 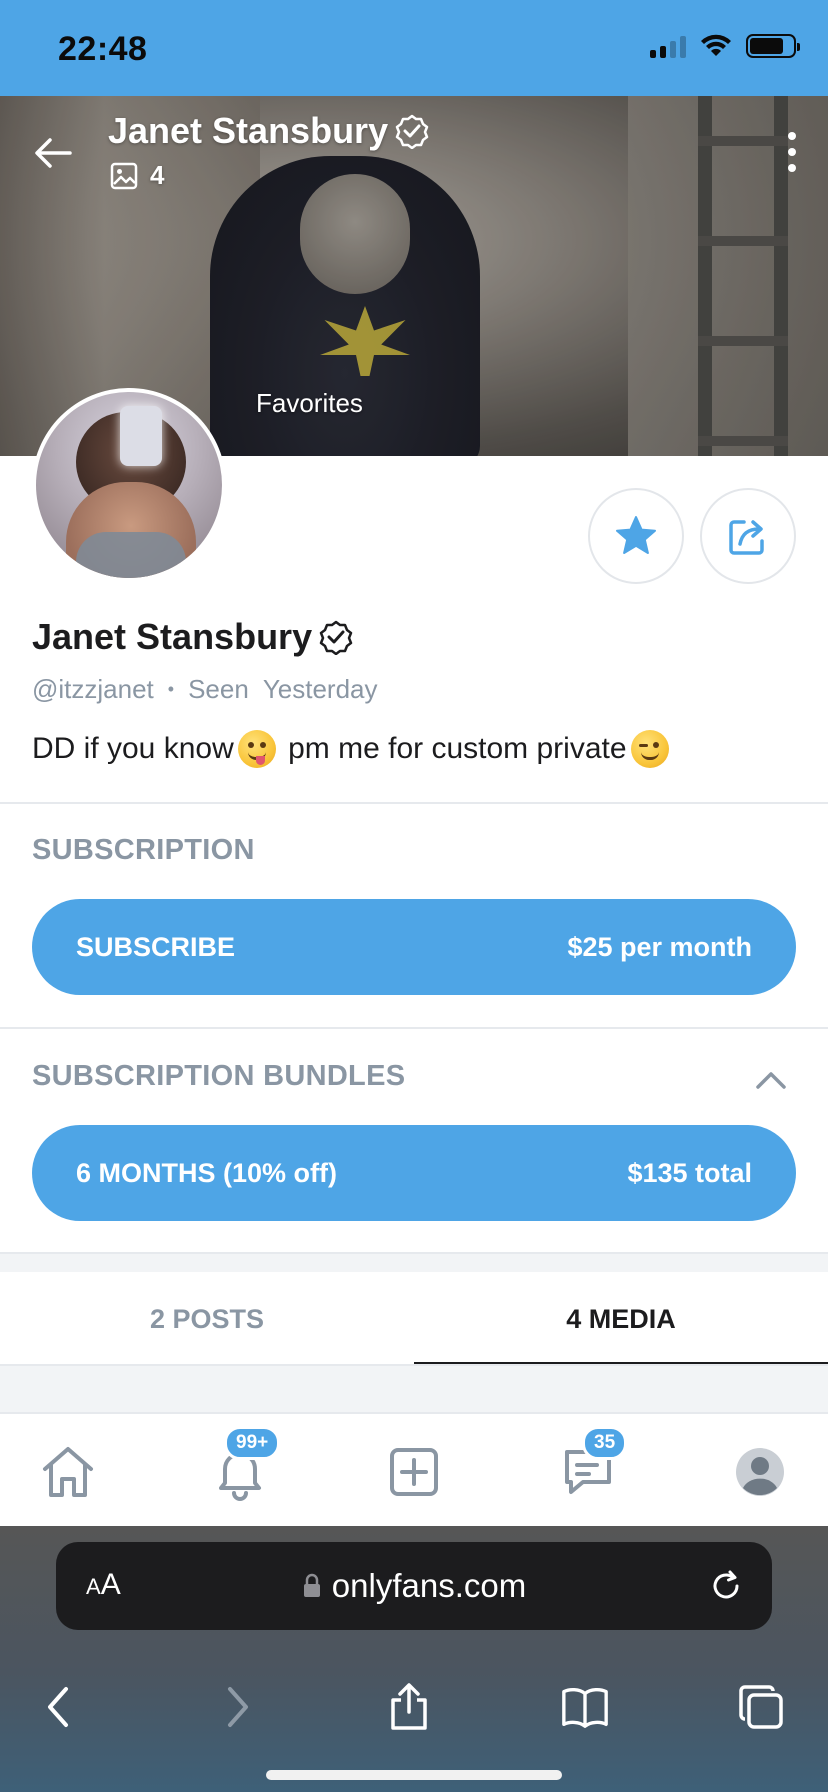 What do you see at coordinates (429, 1585) in the screenshot?
I see `url-text: onlyfans.com` at bounding box center [429, 1585].